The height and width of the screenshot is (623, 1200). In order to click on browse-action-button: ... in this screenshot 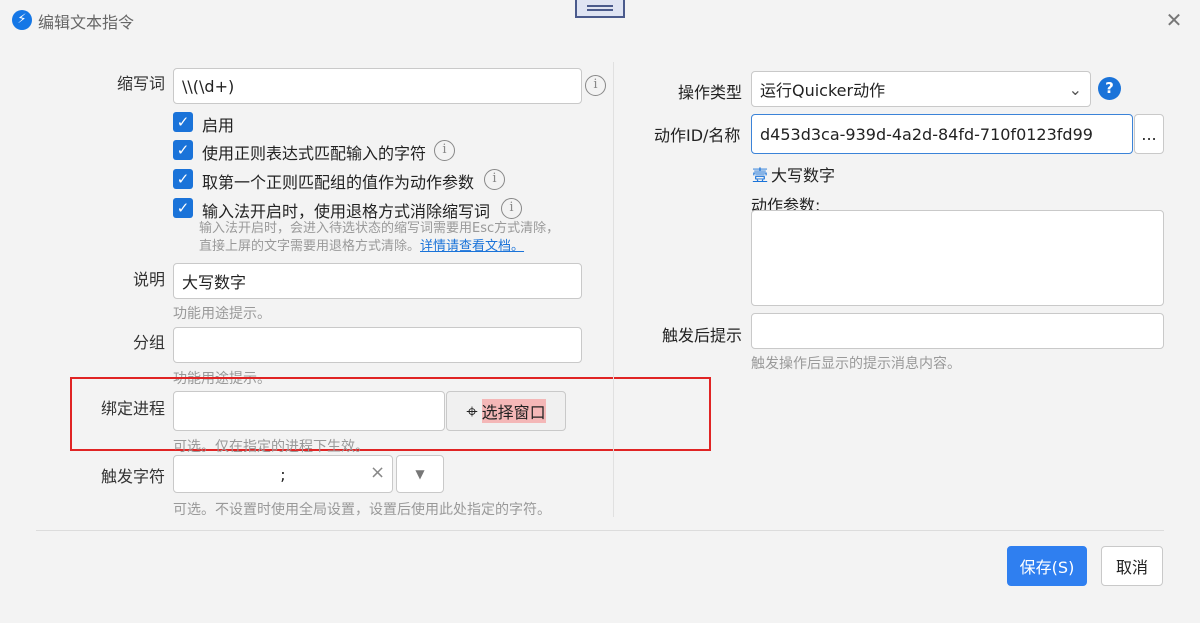, I will do `click(1149, 134)`.